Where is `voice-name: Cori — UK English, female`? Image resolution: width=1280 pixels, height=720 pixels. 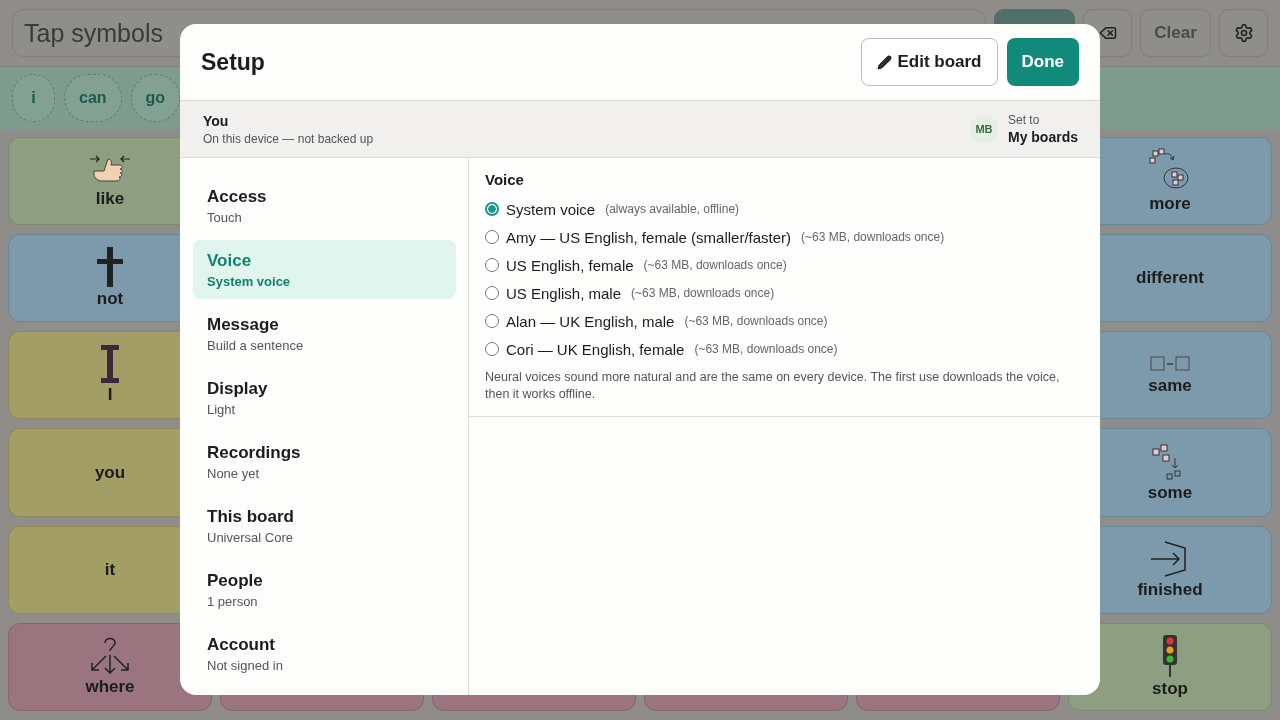 voice-name: Cori — UK English, female is located at coordinates (595, 349).